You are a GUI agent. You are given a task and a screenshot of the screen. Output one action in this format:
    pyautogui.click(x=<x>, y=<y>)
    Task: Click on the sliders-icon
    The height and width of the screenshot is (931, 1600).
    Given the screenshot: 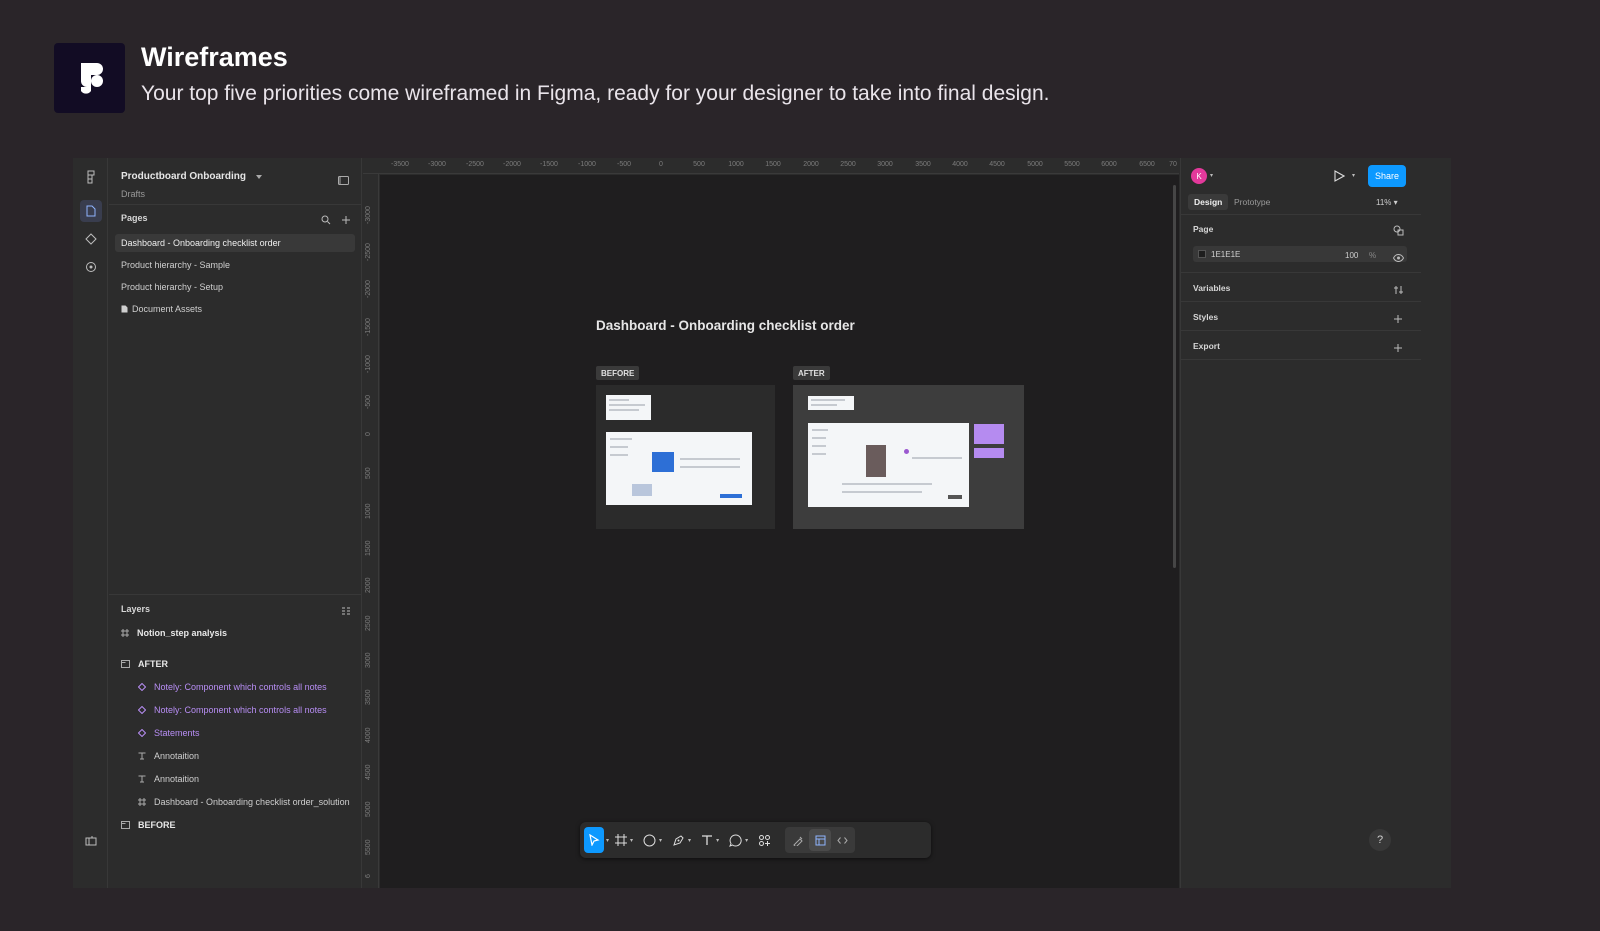 What is the action you would take?
    pyautogui.click(x=1398, y=290)
    